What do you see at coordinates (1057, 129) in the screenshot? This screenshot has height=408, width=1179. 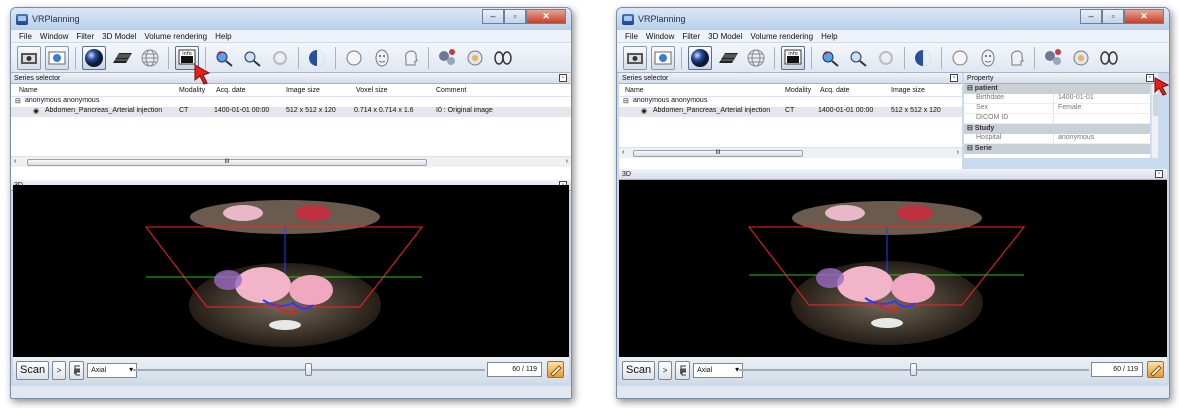 I see `property-category: ⊟ Study` at bounding box center [1057, 129].